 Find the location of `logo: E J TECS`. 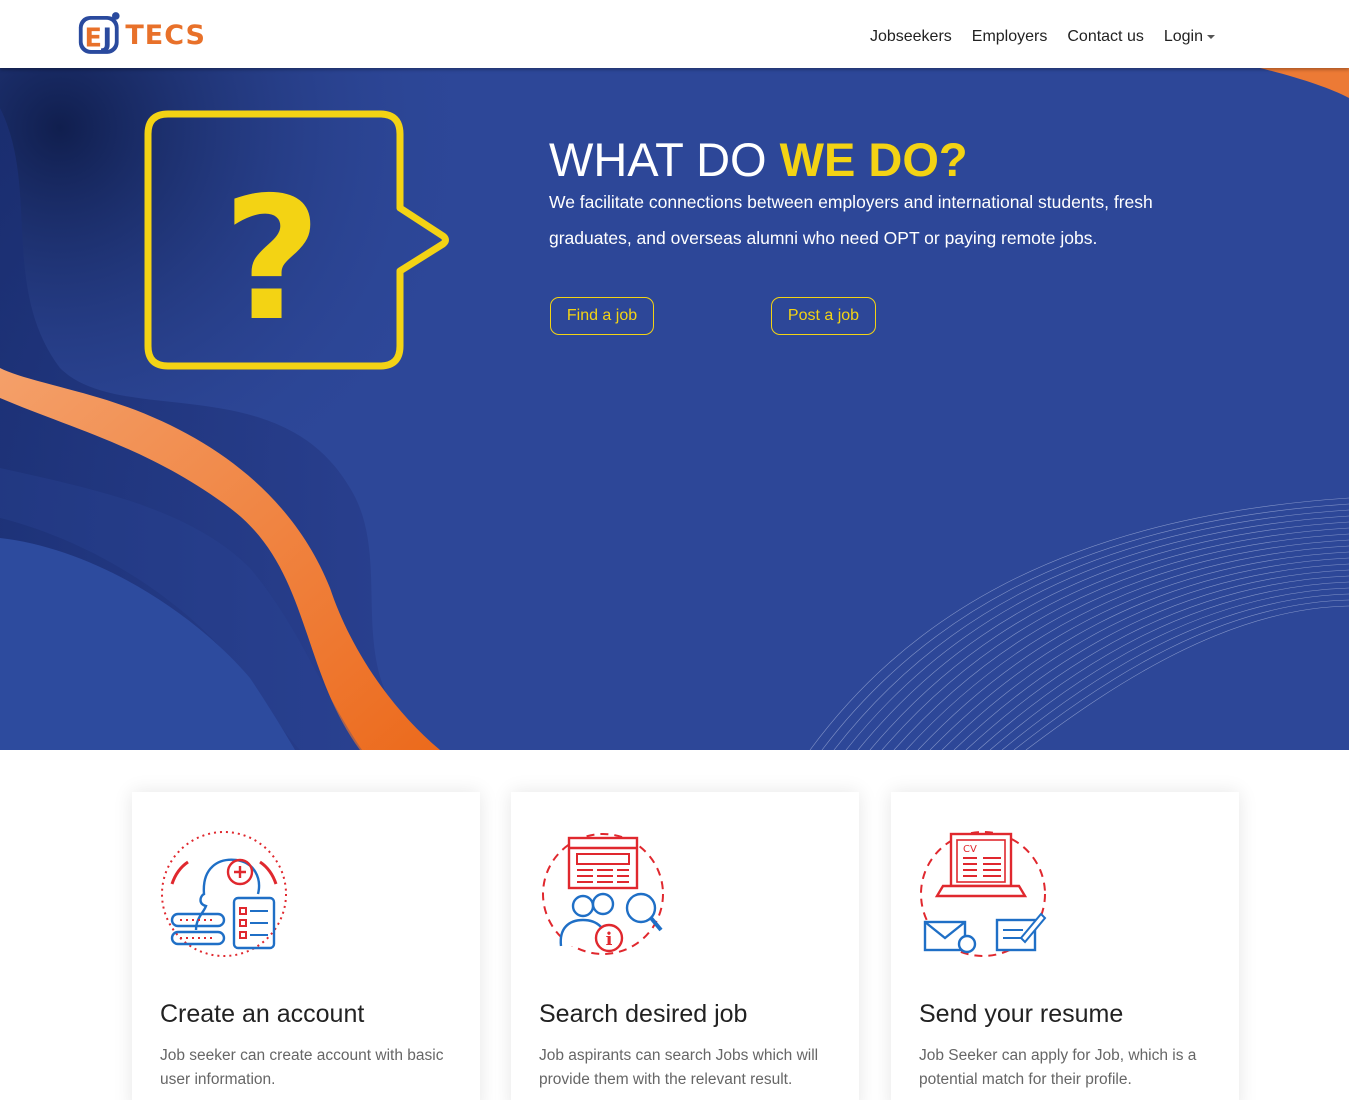

logo: E J TECS is located at coordinates (141, 33).